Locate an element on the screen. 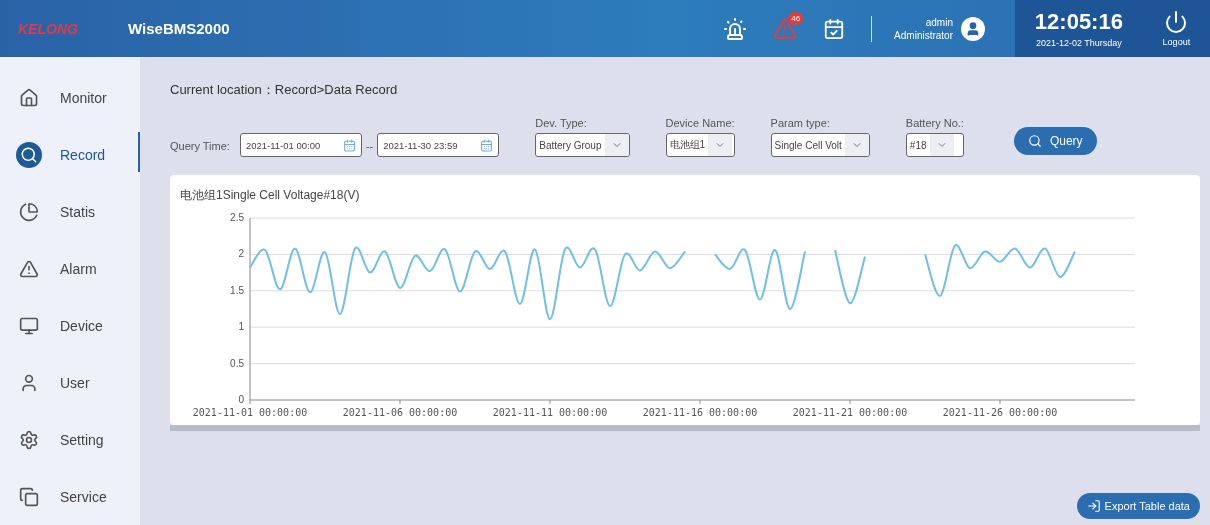 The height and width of the screenshot is (525, 1210). logout-button: Logout is located at coordinates (1176, 28).